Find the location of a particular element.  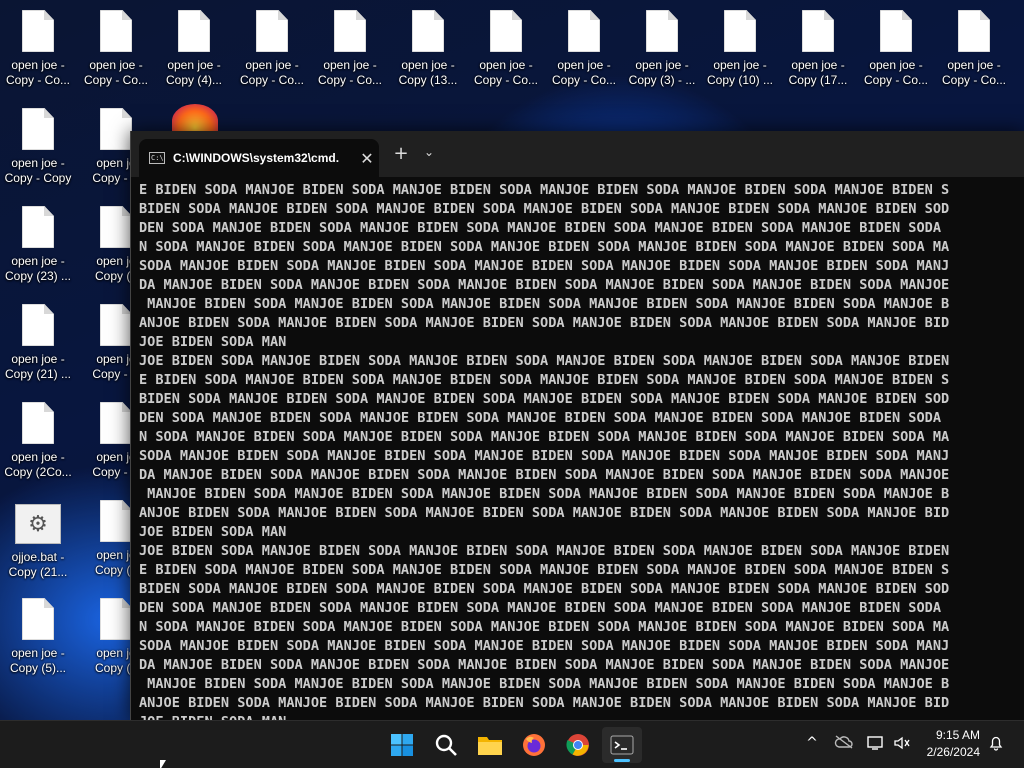

desktop-icon-label: open joe - Copy - Copy is located at coordinates (38, 170).